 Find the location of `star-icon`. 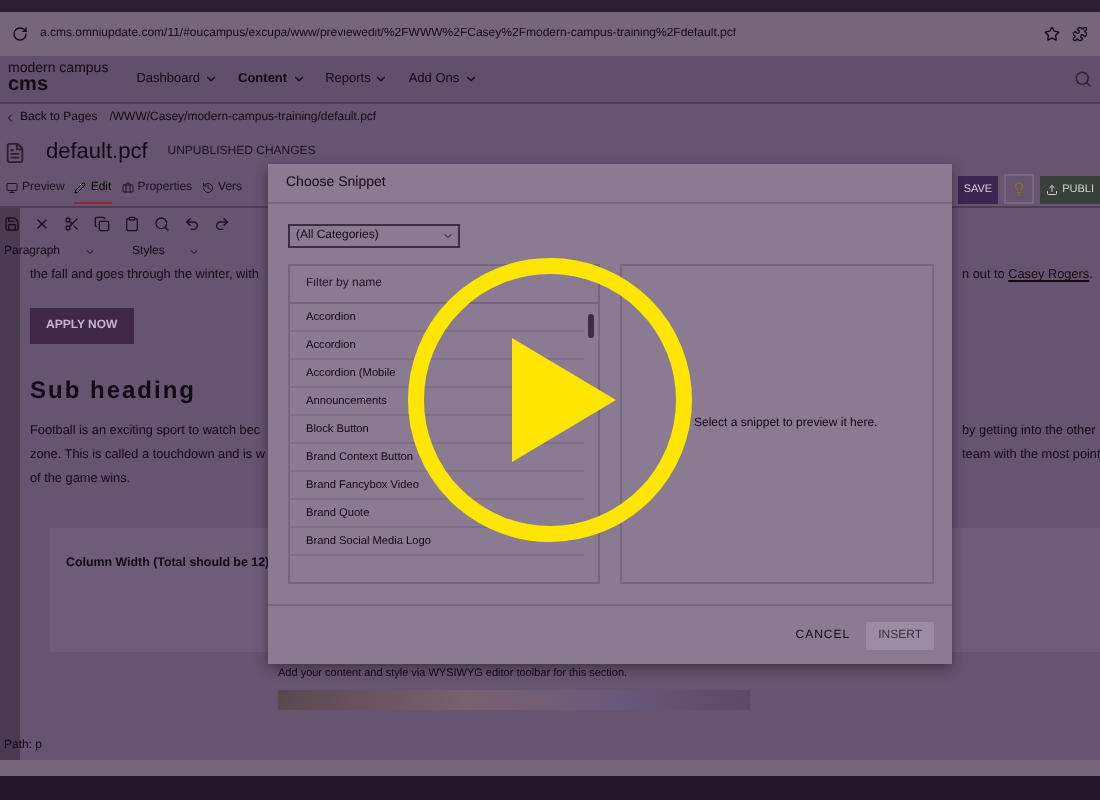

star-icon is located at coordinates (1052, 34).